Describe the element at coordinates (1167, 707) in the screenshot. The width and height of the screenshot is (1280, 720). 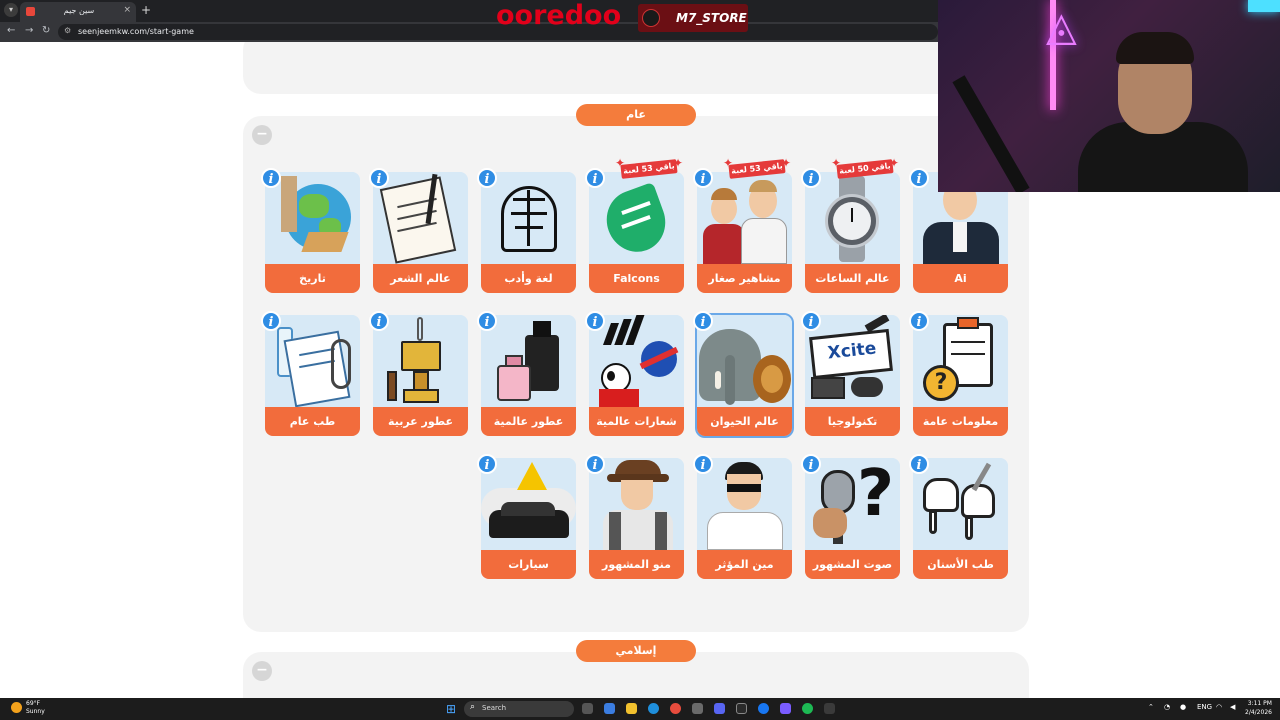
I see `network-icon: ◔` at that location.